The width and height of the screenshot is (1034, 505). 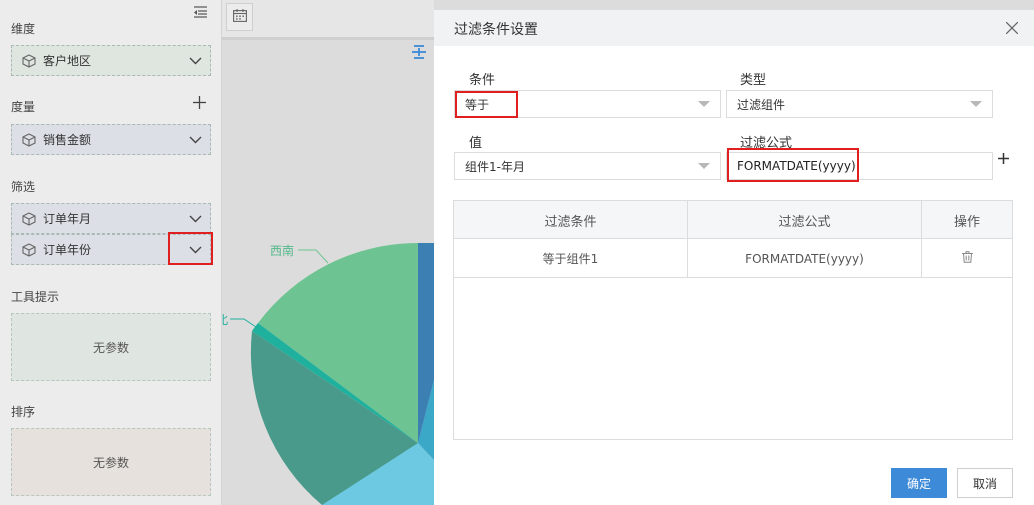 What do you see at coordinates (495, 166) in the screenshot?
I see `value-select-value: 组件1-年月` at bounding box center [495, 166].